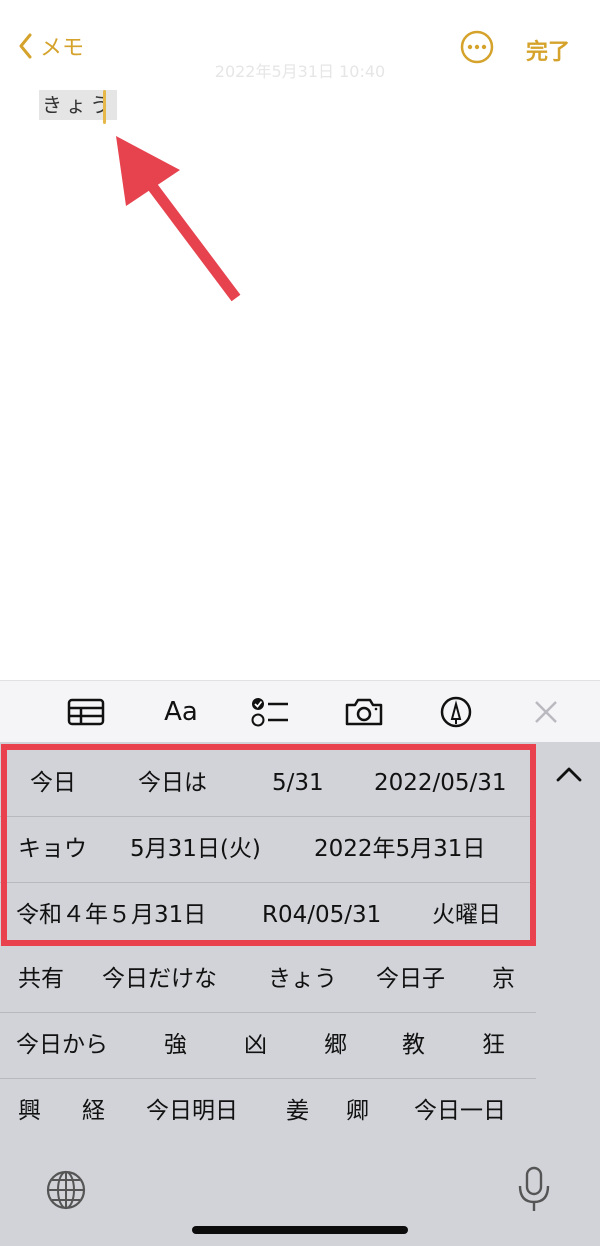 The height and width of the screenshot is (1246, 600). What do you see at coordinates (268, 1045) in the screenshot?
I see `candidate-row: 今日から 強 凶 郷 教 狂` at bounding box center [268, 1045].